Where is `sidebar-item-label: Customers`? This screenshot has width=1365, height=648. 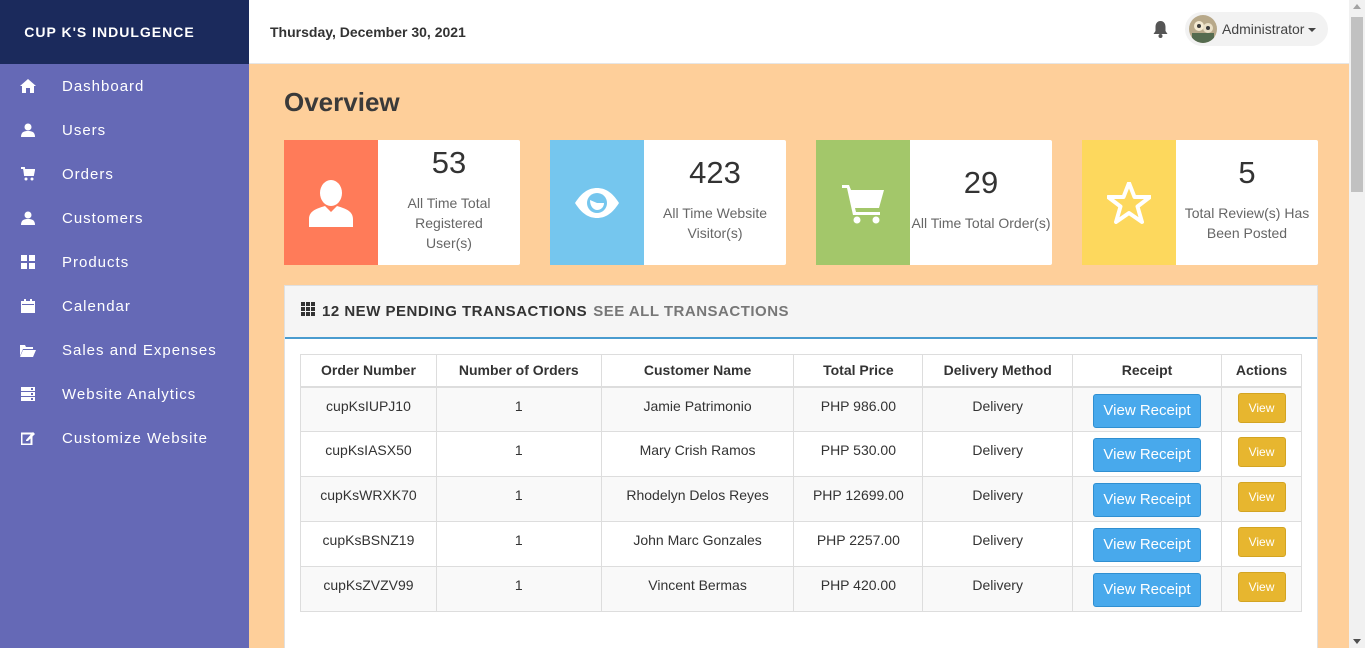 sidebar-item-label: Customers is located at coordinates (103, 218).